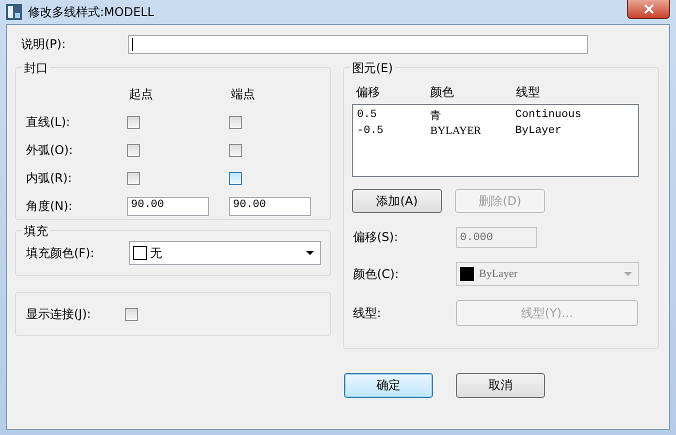  Describe the element at coordinates (376, 237) in the screenshot. I see `offset-label: 偏移(S):` at that location.